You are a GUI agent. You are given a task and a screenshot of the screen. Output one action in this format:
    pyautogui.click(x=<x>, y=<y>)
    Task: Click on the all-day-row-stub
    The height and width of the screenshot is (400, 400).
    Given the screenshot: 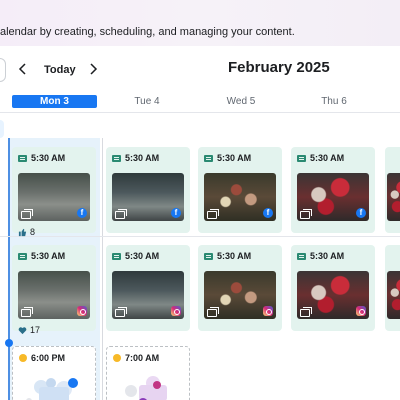 What is the action you would take?
    pyautogui.click(x=2, y=129)
    